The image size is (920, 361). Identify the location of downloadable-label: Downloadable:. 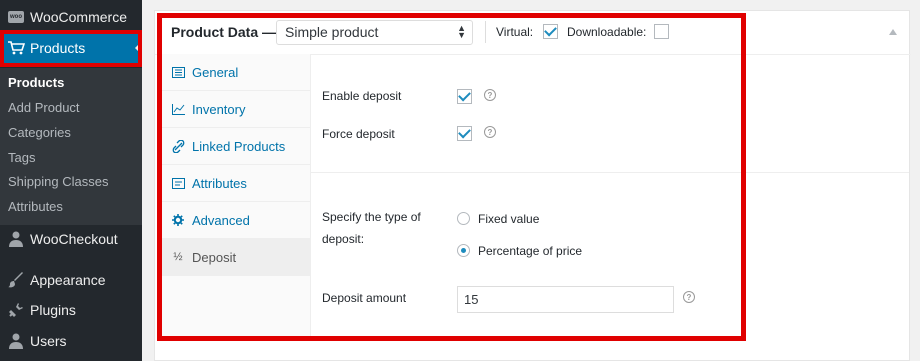
(607, 32).